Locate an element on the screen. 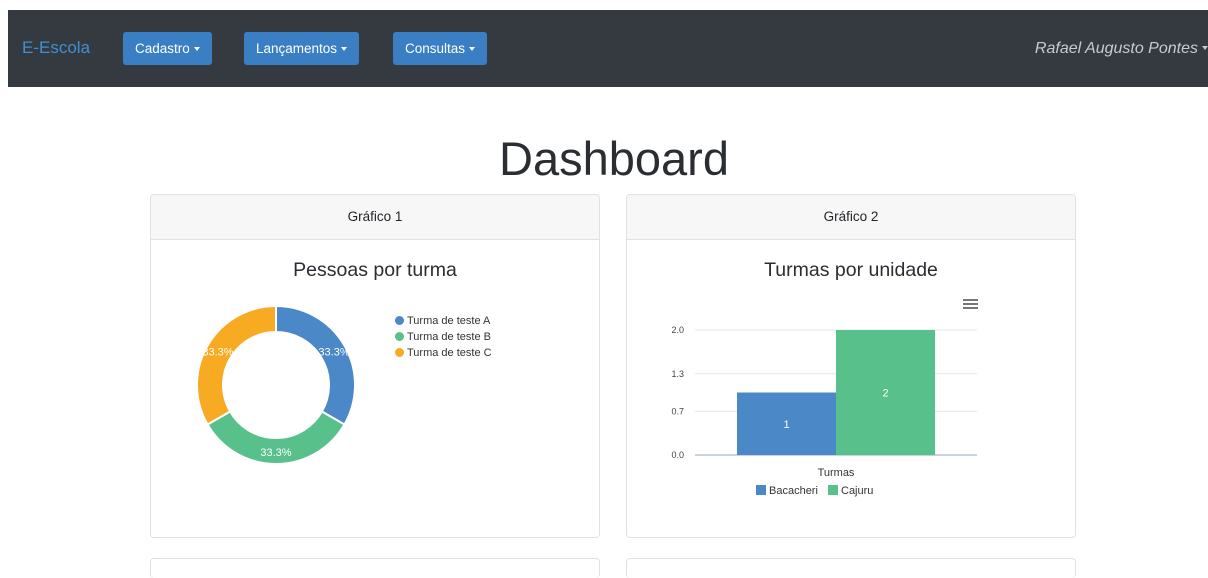 Image resolution: width=1208 pixels, height=578 pixels. user-menu: Rafael Augusto Pontes is located at coordinates (1121, 49).